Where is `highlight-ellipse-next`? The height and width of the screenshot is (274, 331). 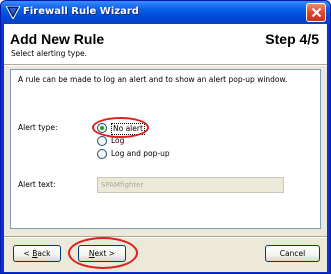 highlight-ellipse-next is located at coordinates (103, 253).